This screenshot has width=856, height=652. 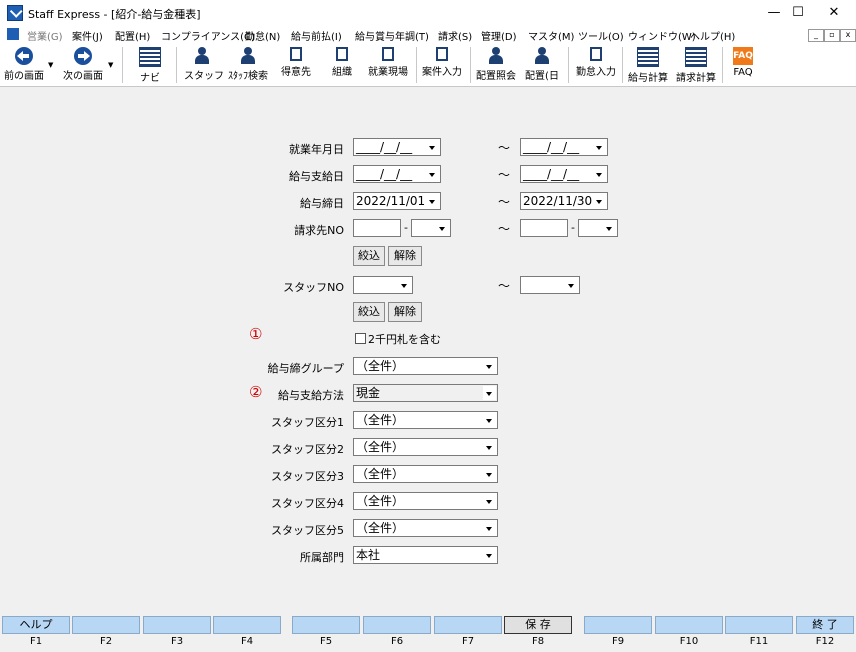 What do you see at coordinates (45, 35) in the screenshot?
I see `menu-sales: 営業(G)` at bounding box center [45, 35].